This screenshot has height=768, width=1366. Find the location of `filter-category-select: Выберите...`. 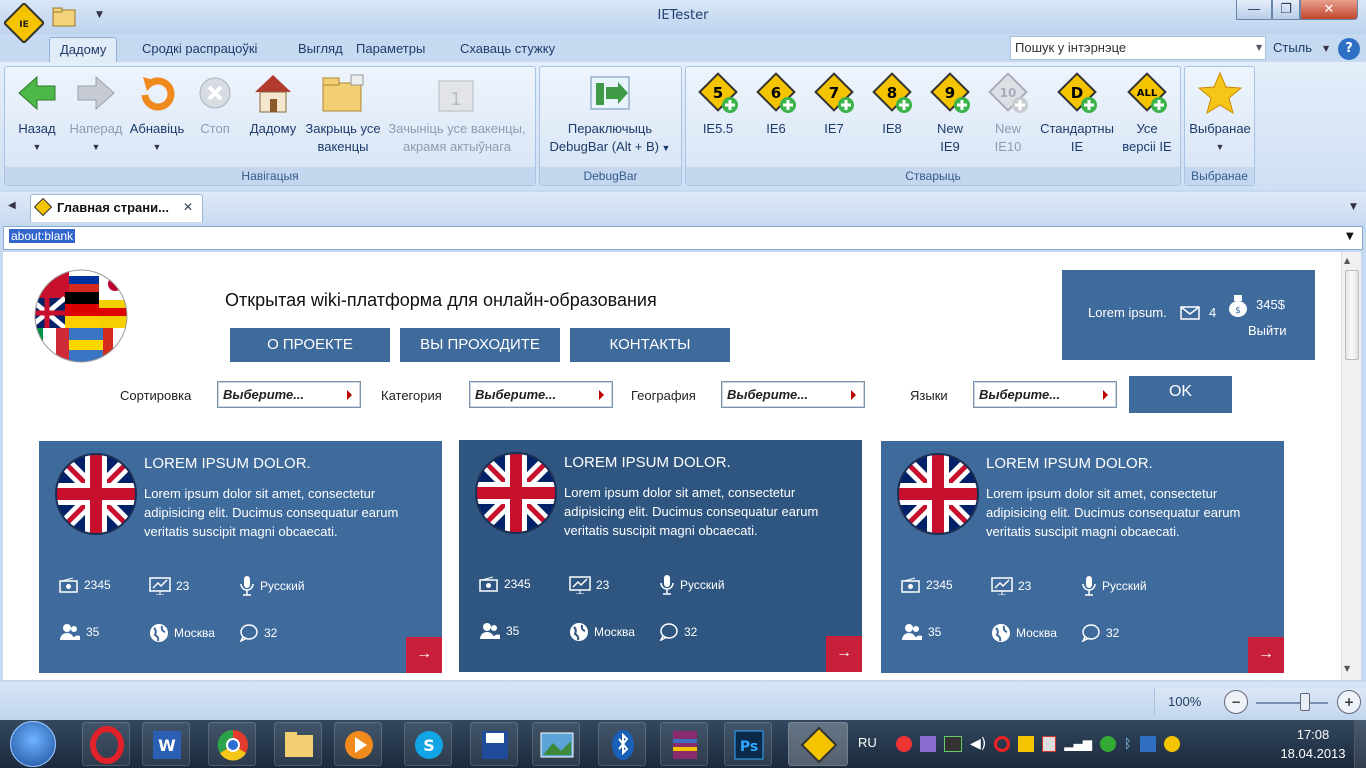

filter-category-select: Выберите... is located at coordinates (541, 394).